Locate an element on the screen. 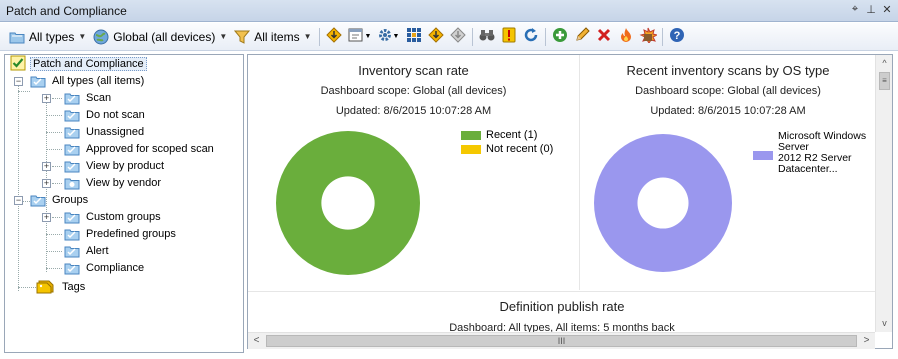 This screenshot has height=359, width=898. explode-button is located at coordinates (648, 37).